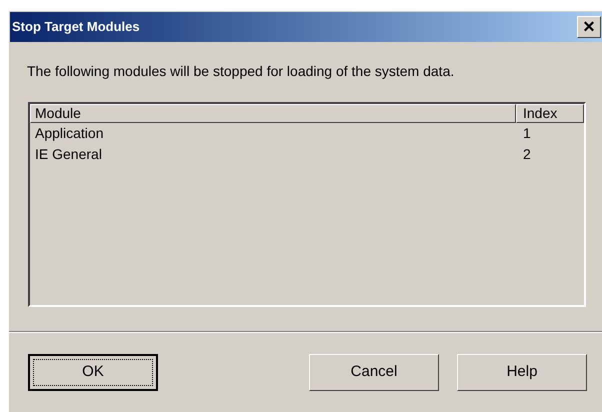 This screenshot has height=412, width=602. I want to click on dialog-button: Help, so click(522, 372).